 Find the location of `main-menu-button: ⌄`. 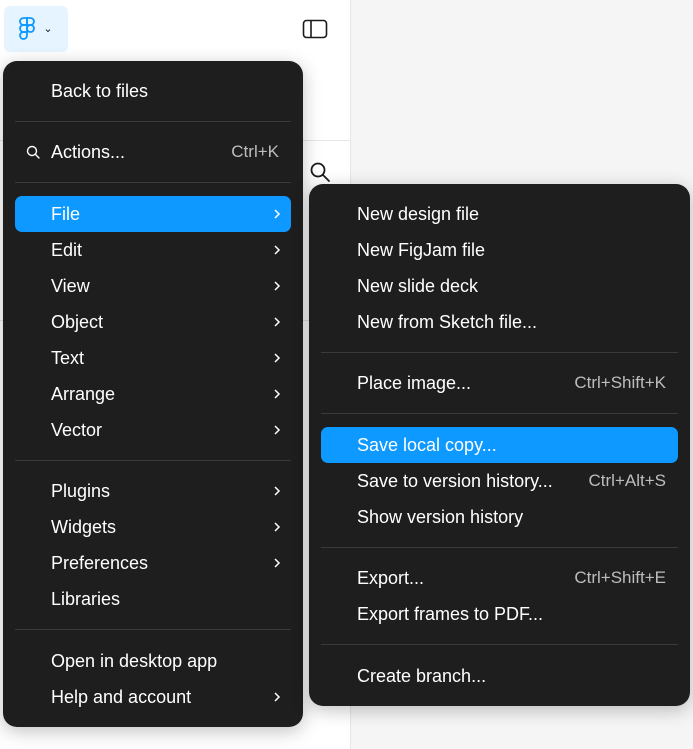

main-menu-button: ⌄ is located at coordinates (36, 29).